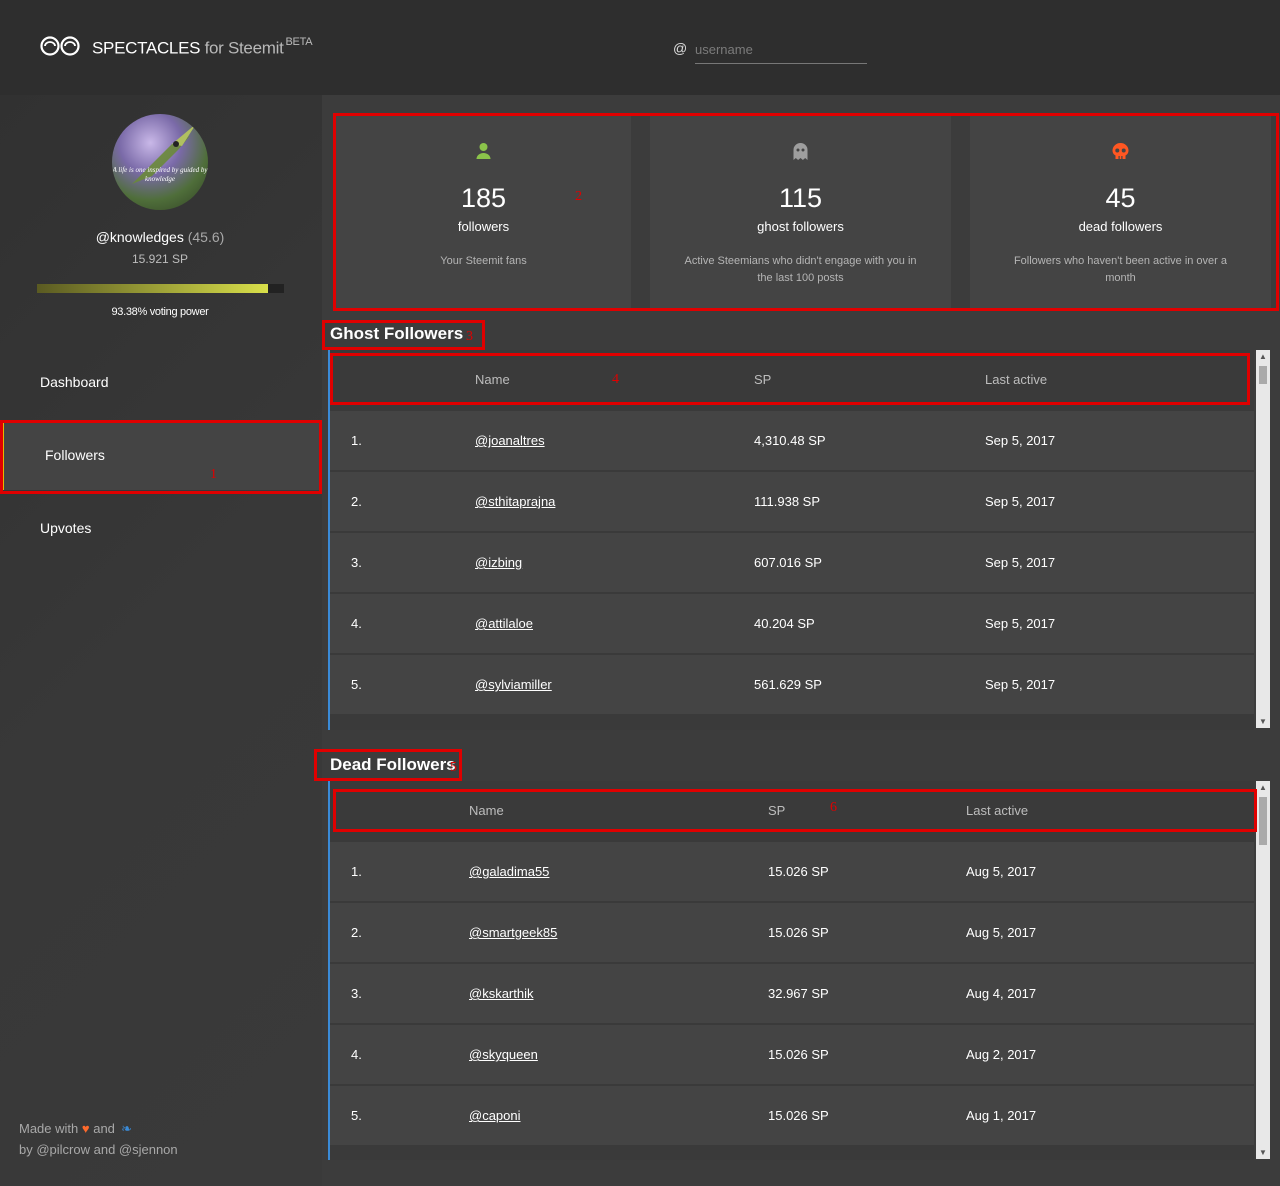 Image resolution: width=1280 pixels, height=1186 pixels. I want to click on followers-desc: Your Steemit fans, so click(483, 261).